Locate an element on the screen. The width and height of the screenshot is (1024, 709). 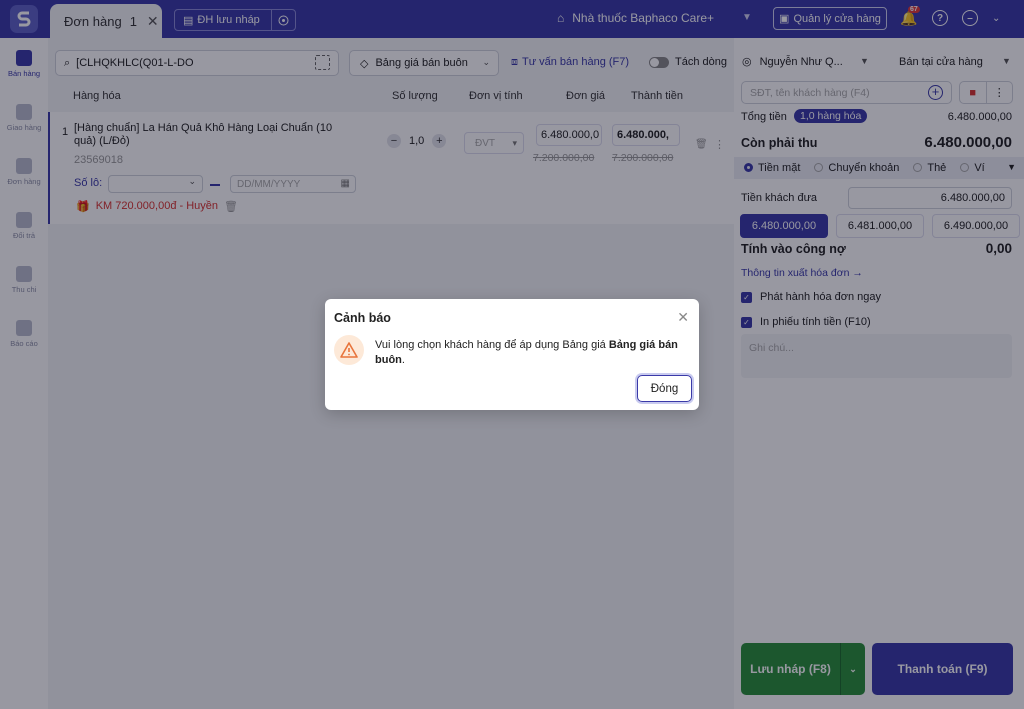
close-dialog-button: Đóng is located at coordinates (664, 388).